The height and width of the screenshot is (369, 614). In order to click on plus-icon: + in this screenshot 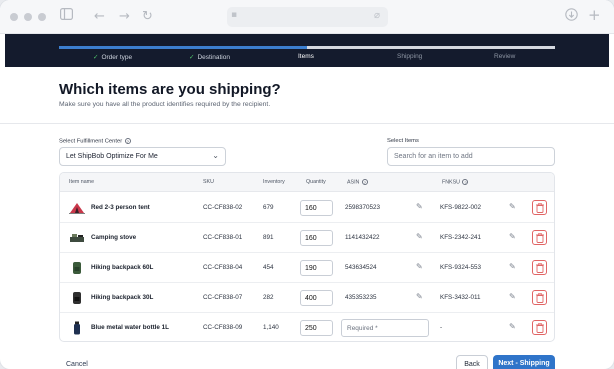, I will do `click(594, 15)`.